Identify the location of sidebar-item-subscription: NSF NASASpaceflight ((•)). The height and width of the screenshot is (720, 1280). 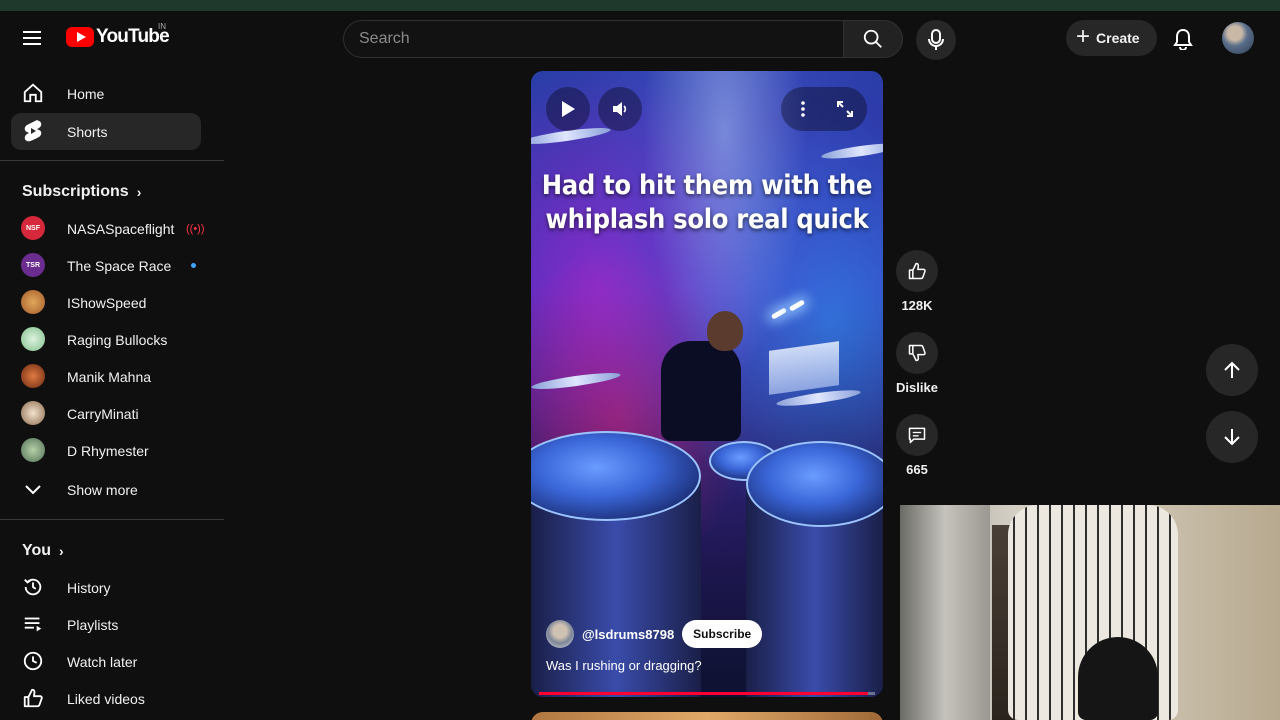
(108, 228).